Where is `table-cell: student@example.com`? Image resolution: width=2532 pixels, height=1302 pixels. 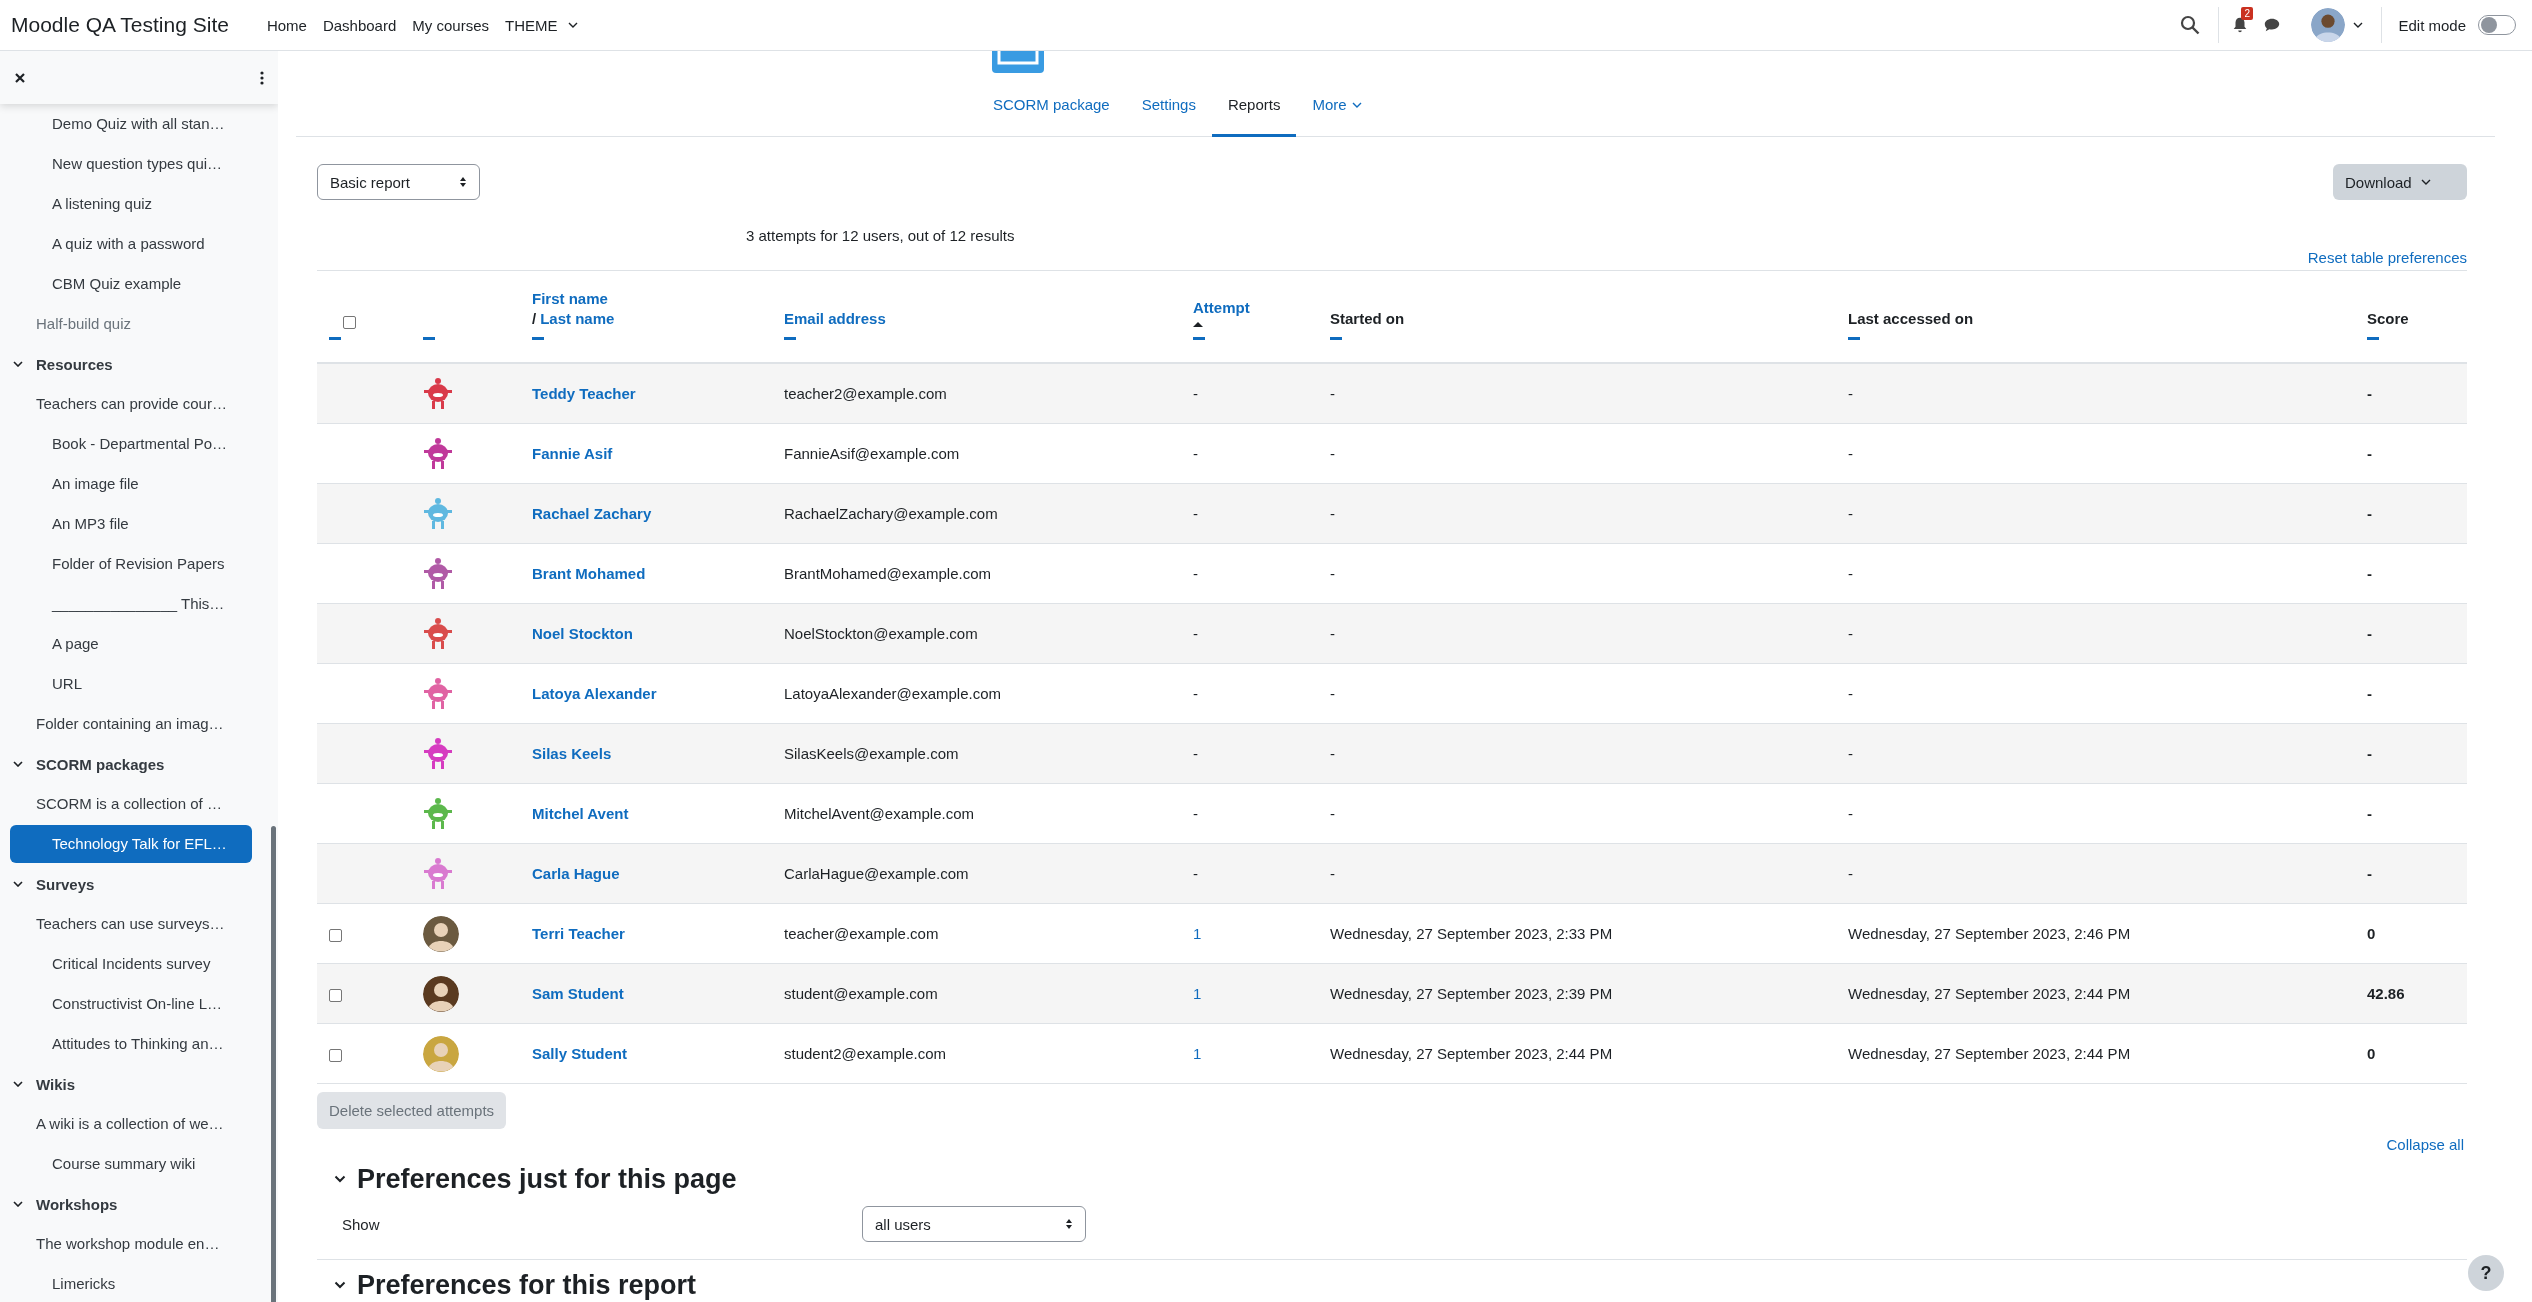 table-cell: student@example.com is located at coordinates (861, 993).